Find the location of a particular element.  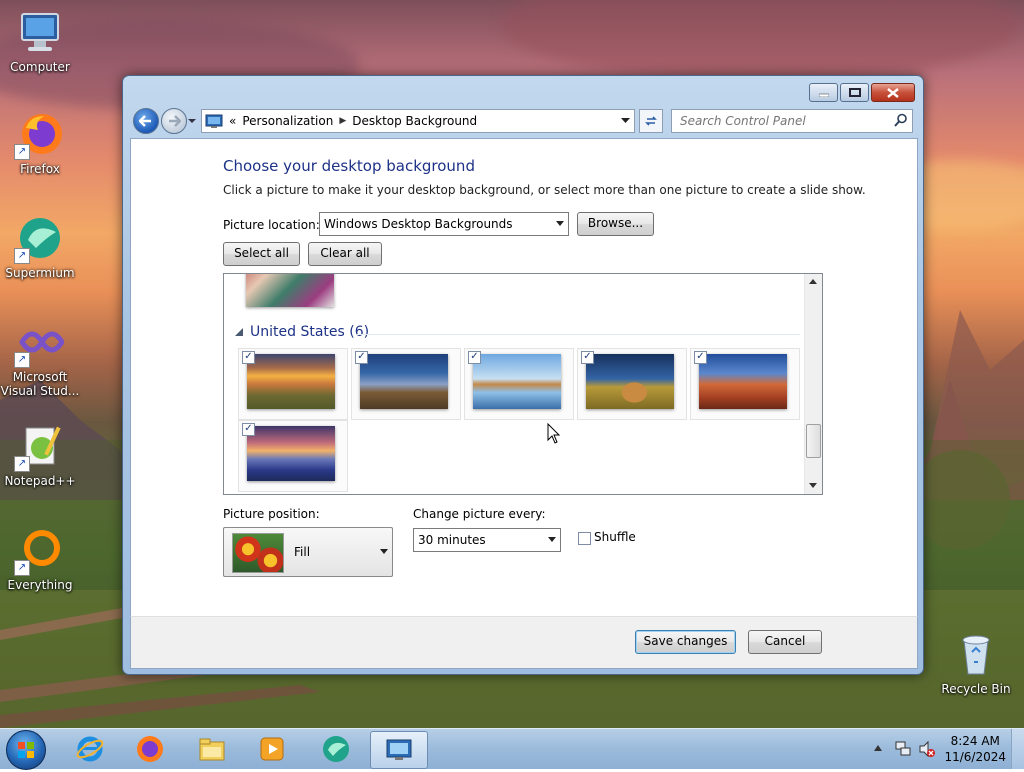

back-button is located at coordinates (146, 121).